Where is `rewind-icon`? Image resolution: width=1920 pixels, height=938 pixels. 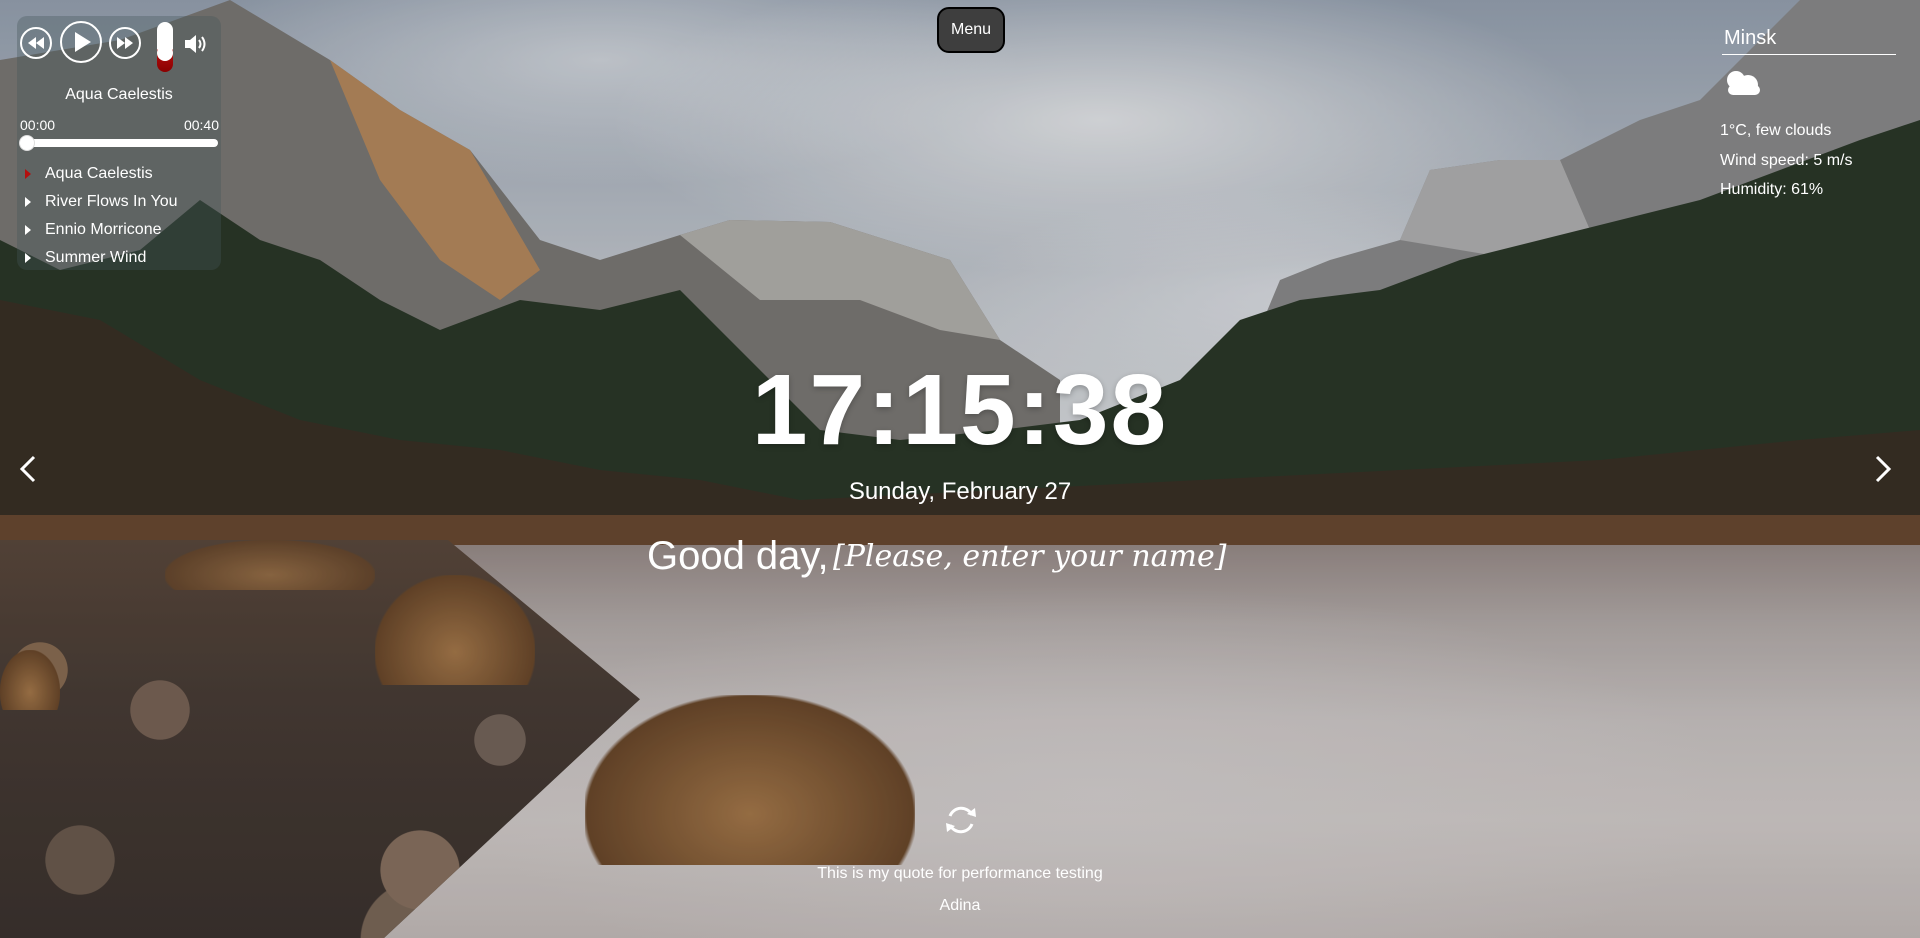
rewind-icon is located at coordinates (36, 43).